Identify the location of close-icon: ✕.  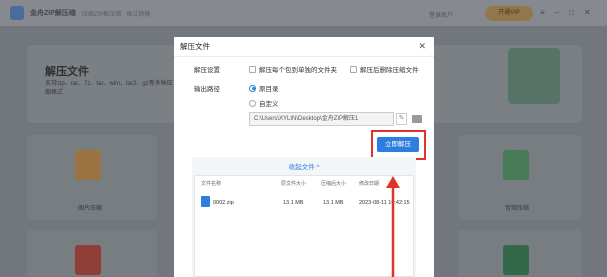
(422, 46).